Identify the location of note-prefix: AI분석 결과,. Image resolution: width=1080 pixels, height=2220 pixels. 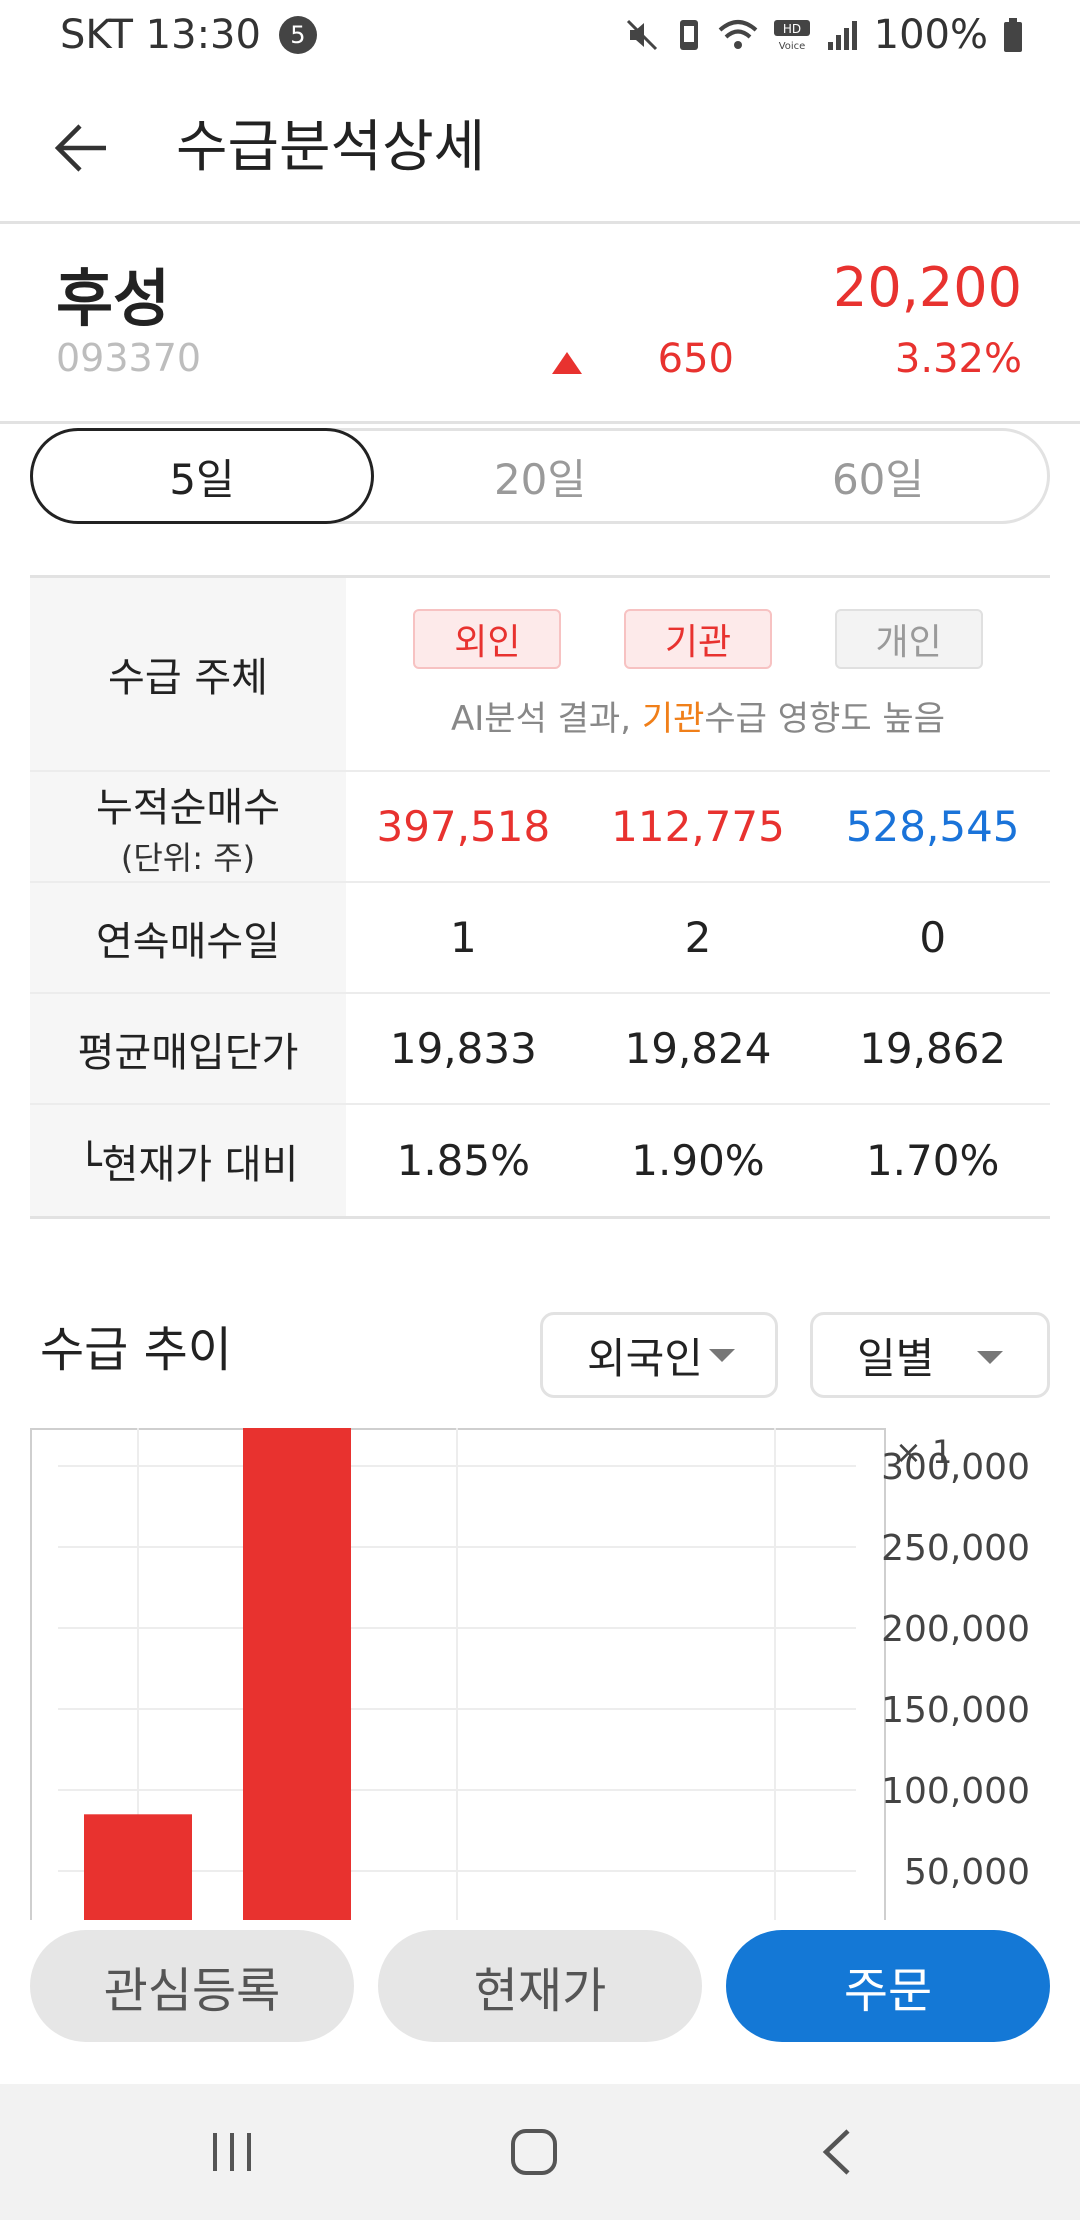
(546, 718).